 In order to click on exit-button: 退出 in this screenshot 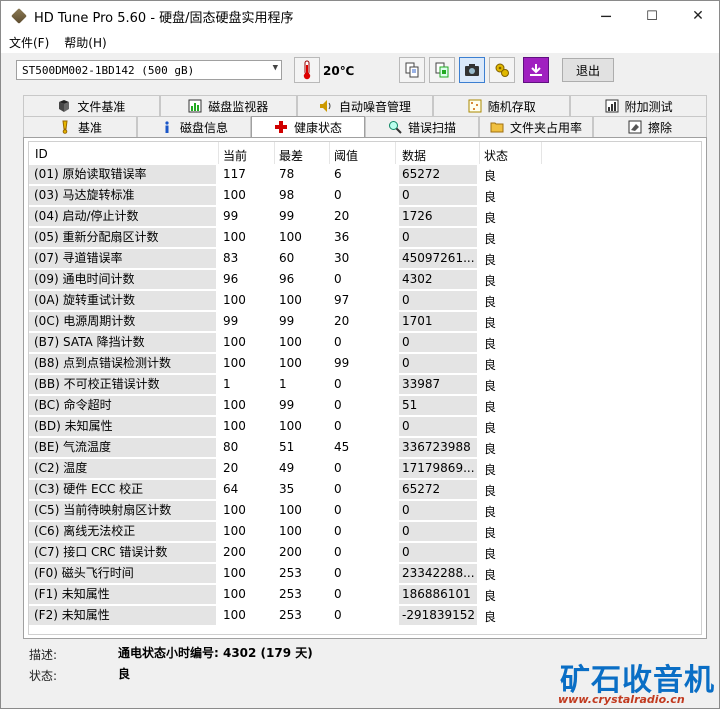, I will do `click(588, 70)`.